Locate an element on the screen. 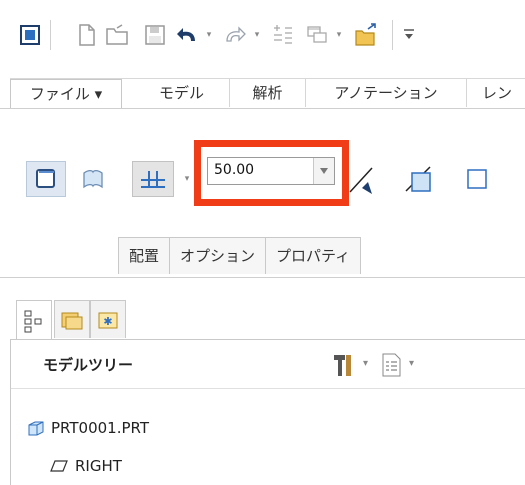 The image size is (525, 485). dashboard-tabs: 配置 オプション プロパティ is located at coordinates (240, 255).